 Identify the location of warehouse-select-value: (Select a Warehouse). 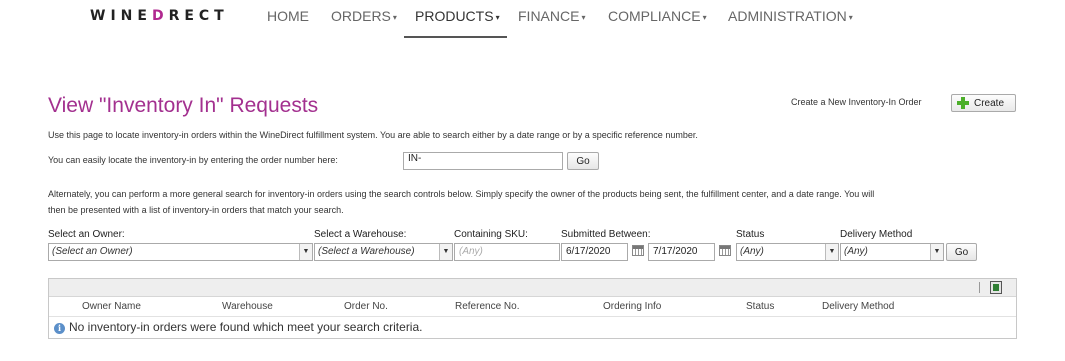
(366, 251).